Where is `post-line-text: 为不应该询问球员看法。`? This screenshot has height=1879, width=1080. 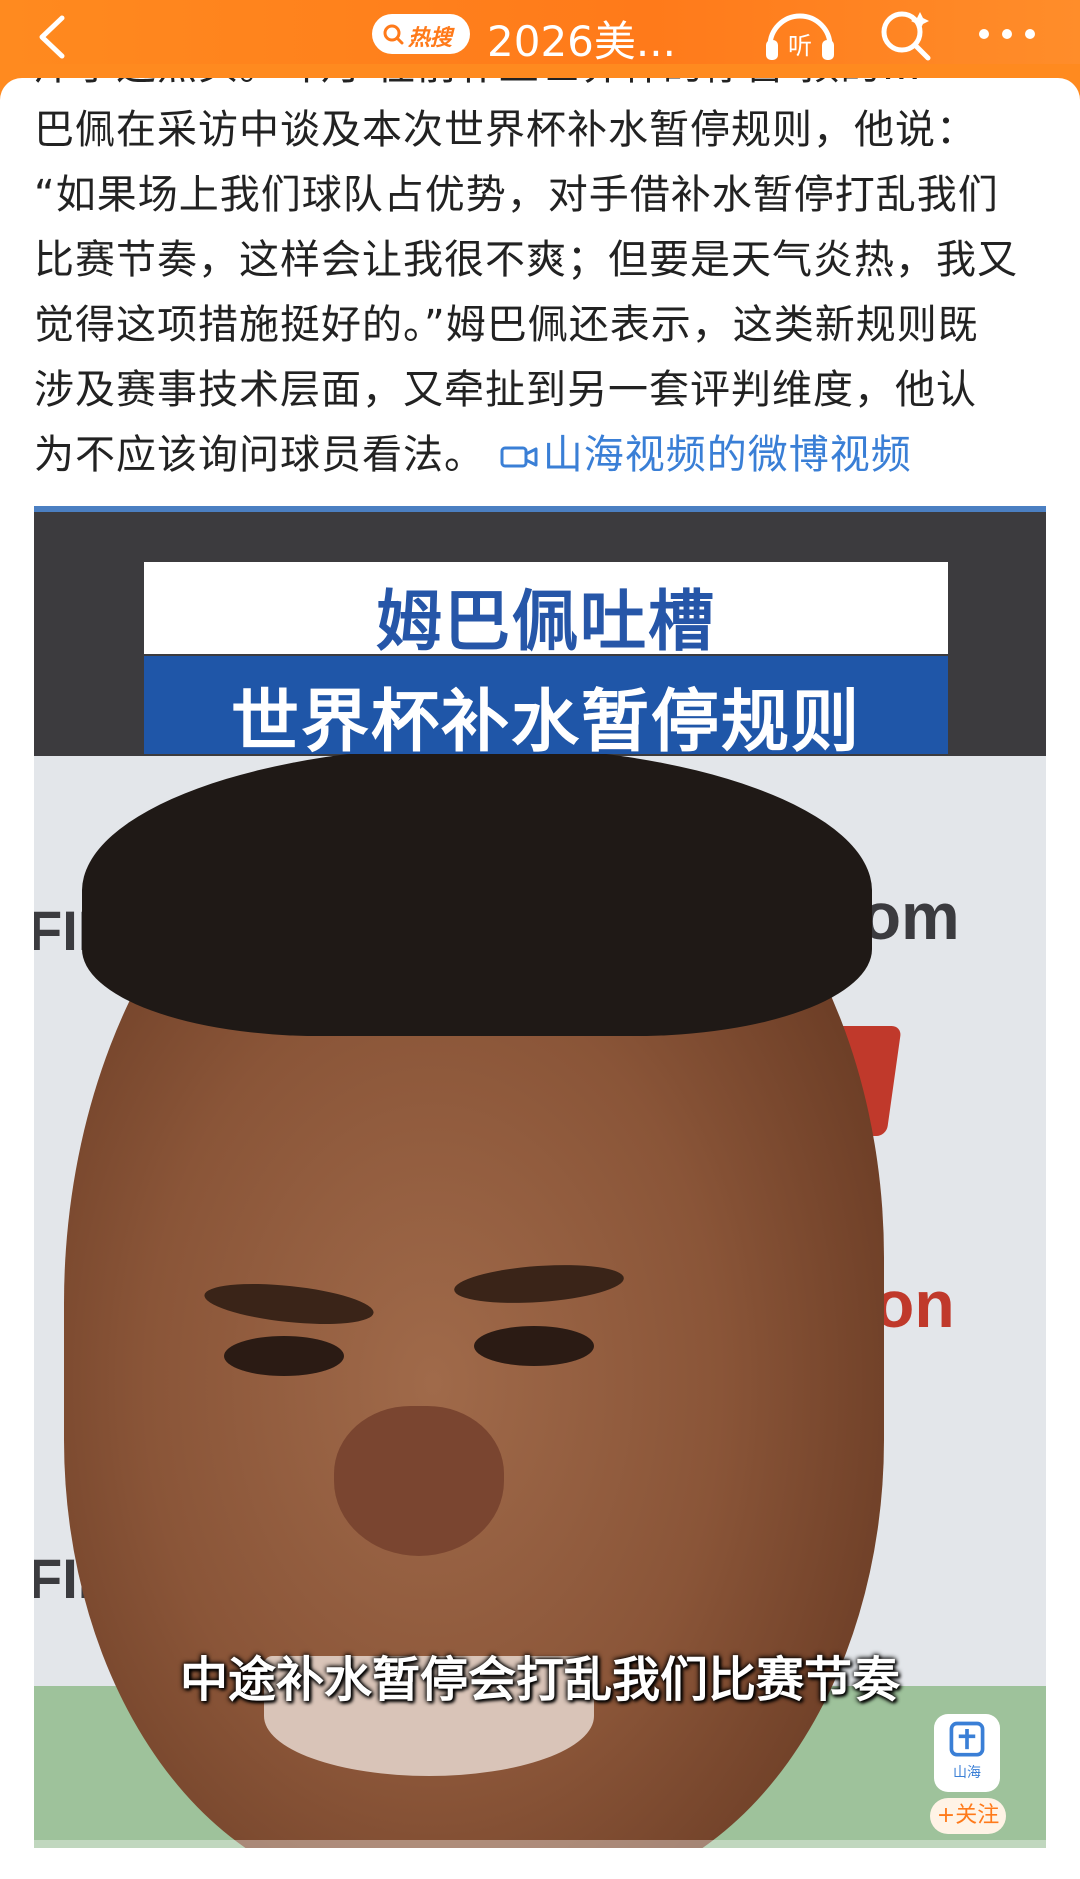 post-line-text: 为不应该询问球员看法。 is located at coordinates (259, 455).